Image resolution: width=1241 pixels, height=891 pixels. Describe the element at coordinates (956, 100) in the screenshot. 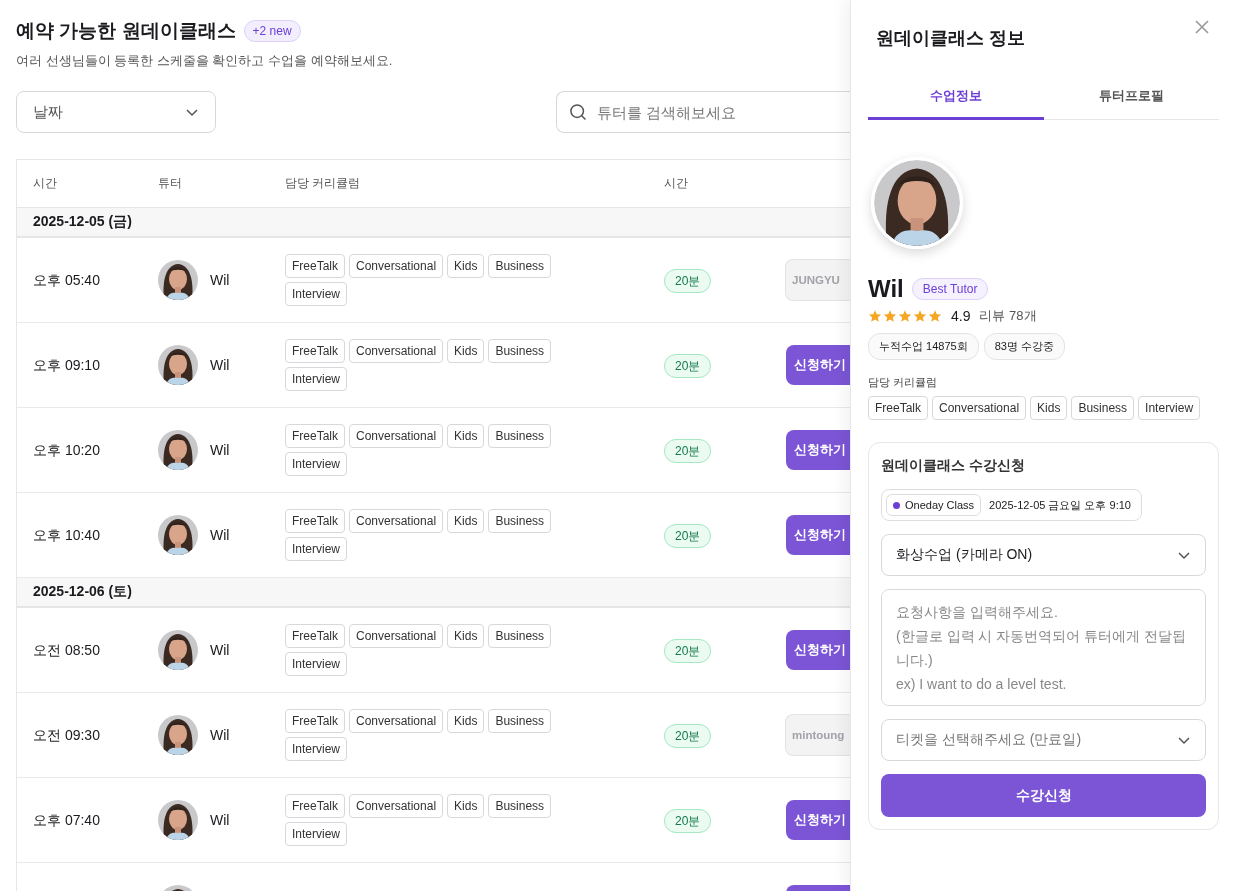

I see `tab: 수업정보` at that location.